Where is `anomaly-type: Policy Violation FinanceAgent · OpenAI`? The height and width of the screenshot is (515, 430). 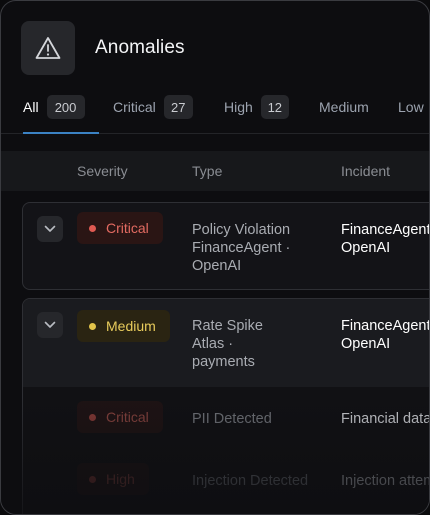
anomaly-type: Policy Violation FinanceAgent · OpenAI is located at coordinates (241, 248).